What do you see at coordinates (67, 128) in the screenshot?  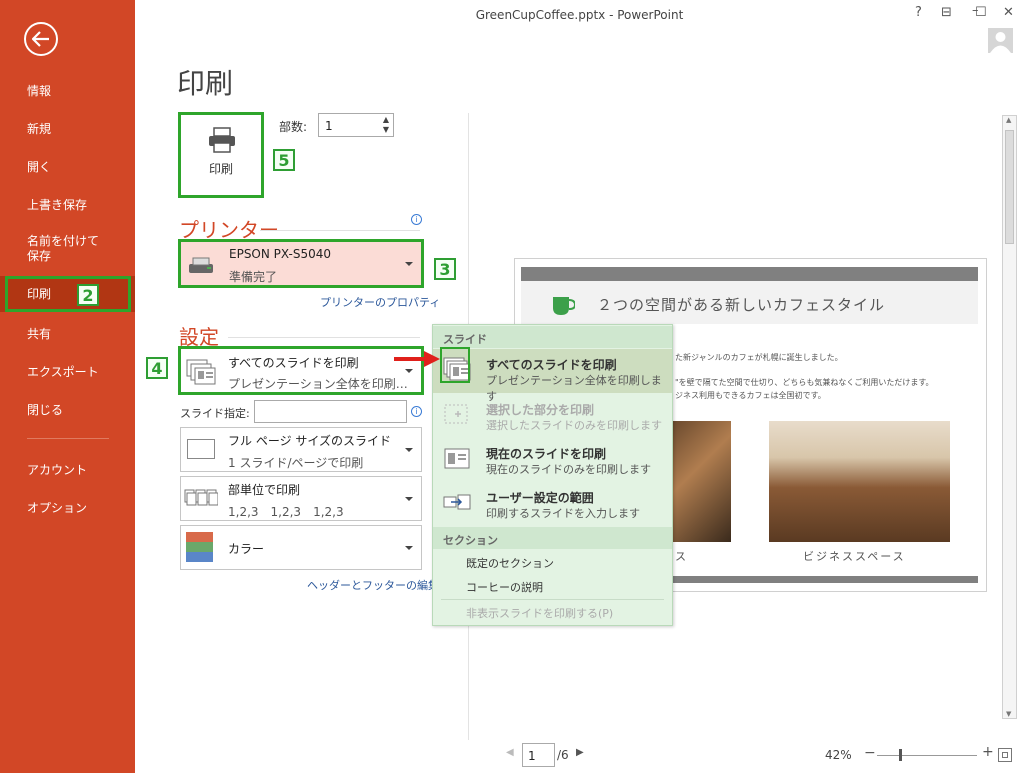 I see `nav-new: 新規` at bounding box center [67, 128].